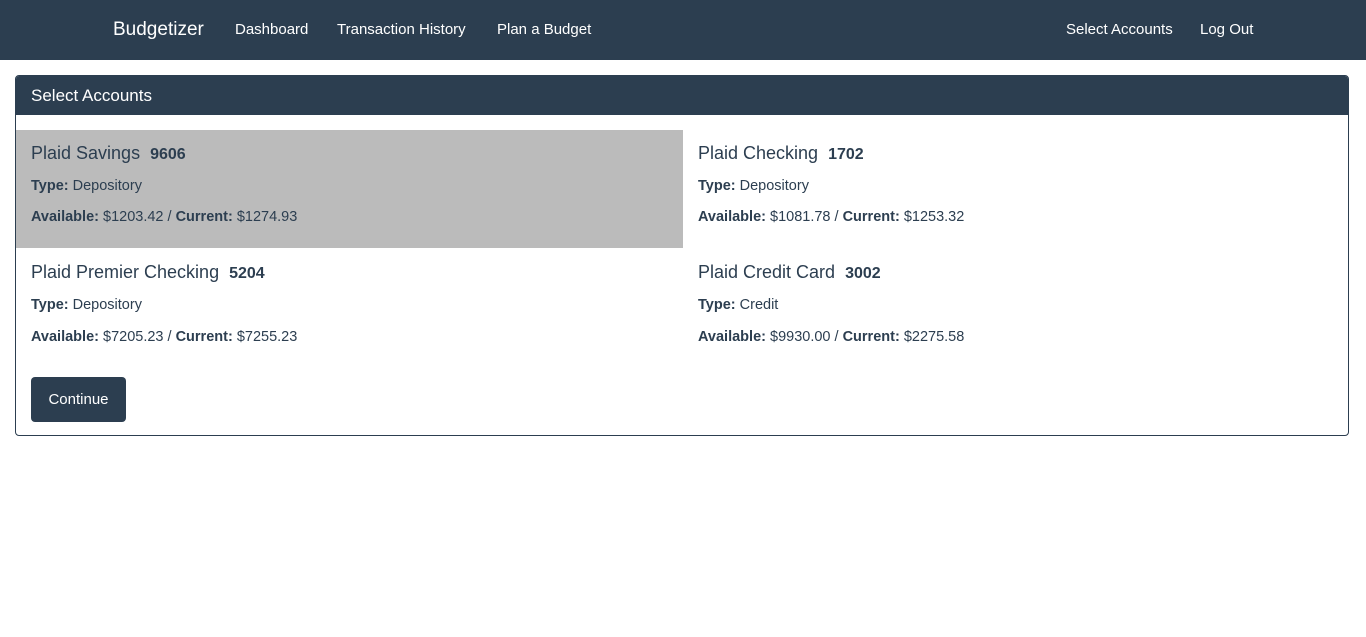  I want to click on account-title: Plaid Savings 9606, so click(108, 154).